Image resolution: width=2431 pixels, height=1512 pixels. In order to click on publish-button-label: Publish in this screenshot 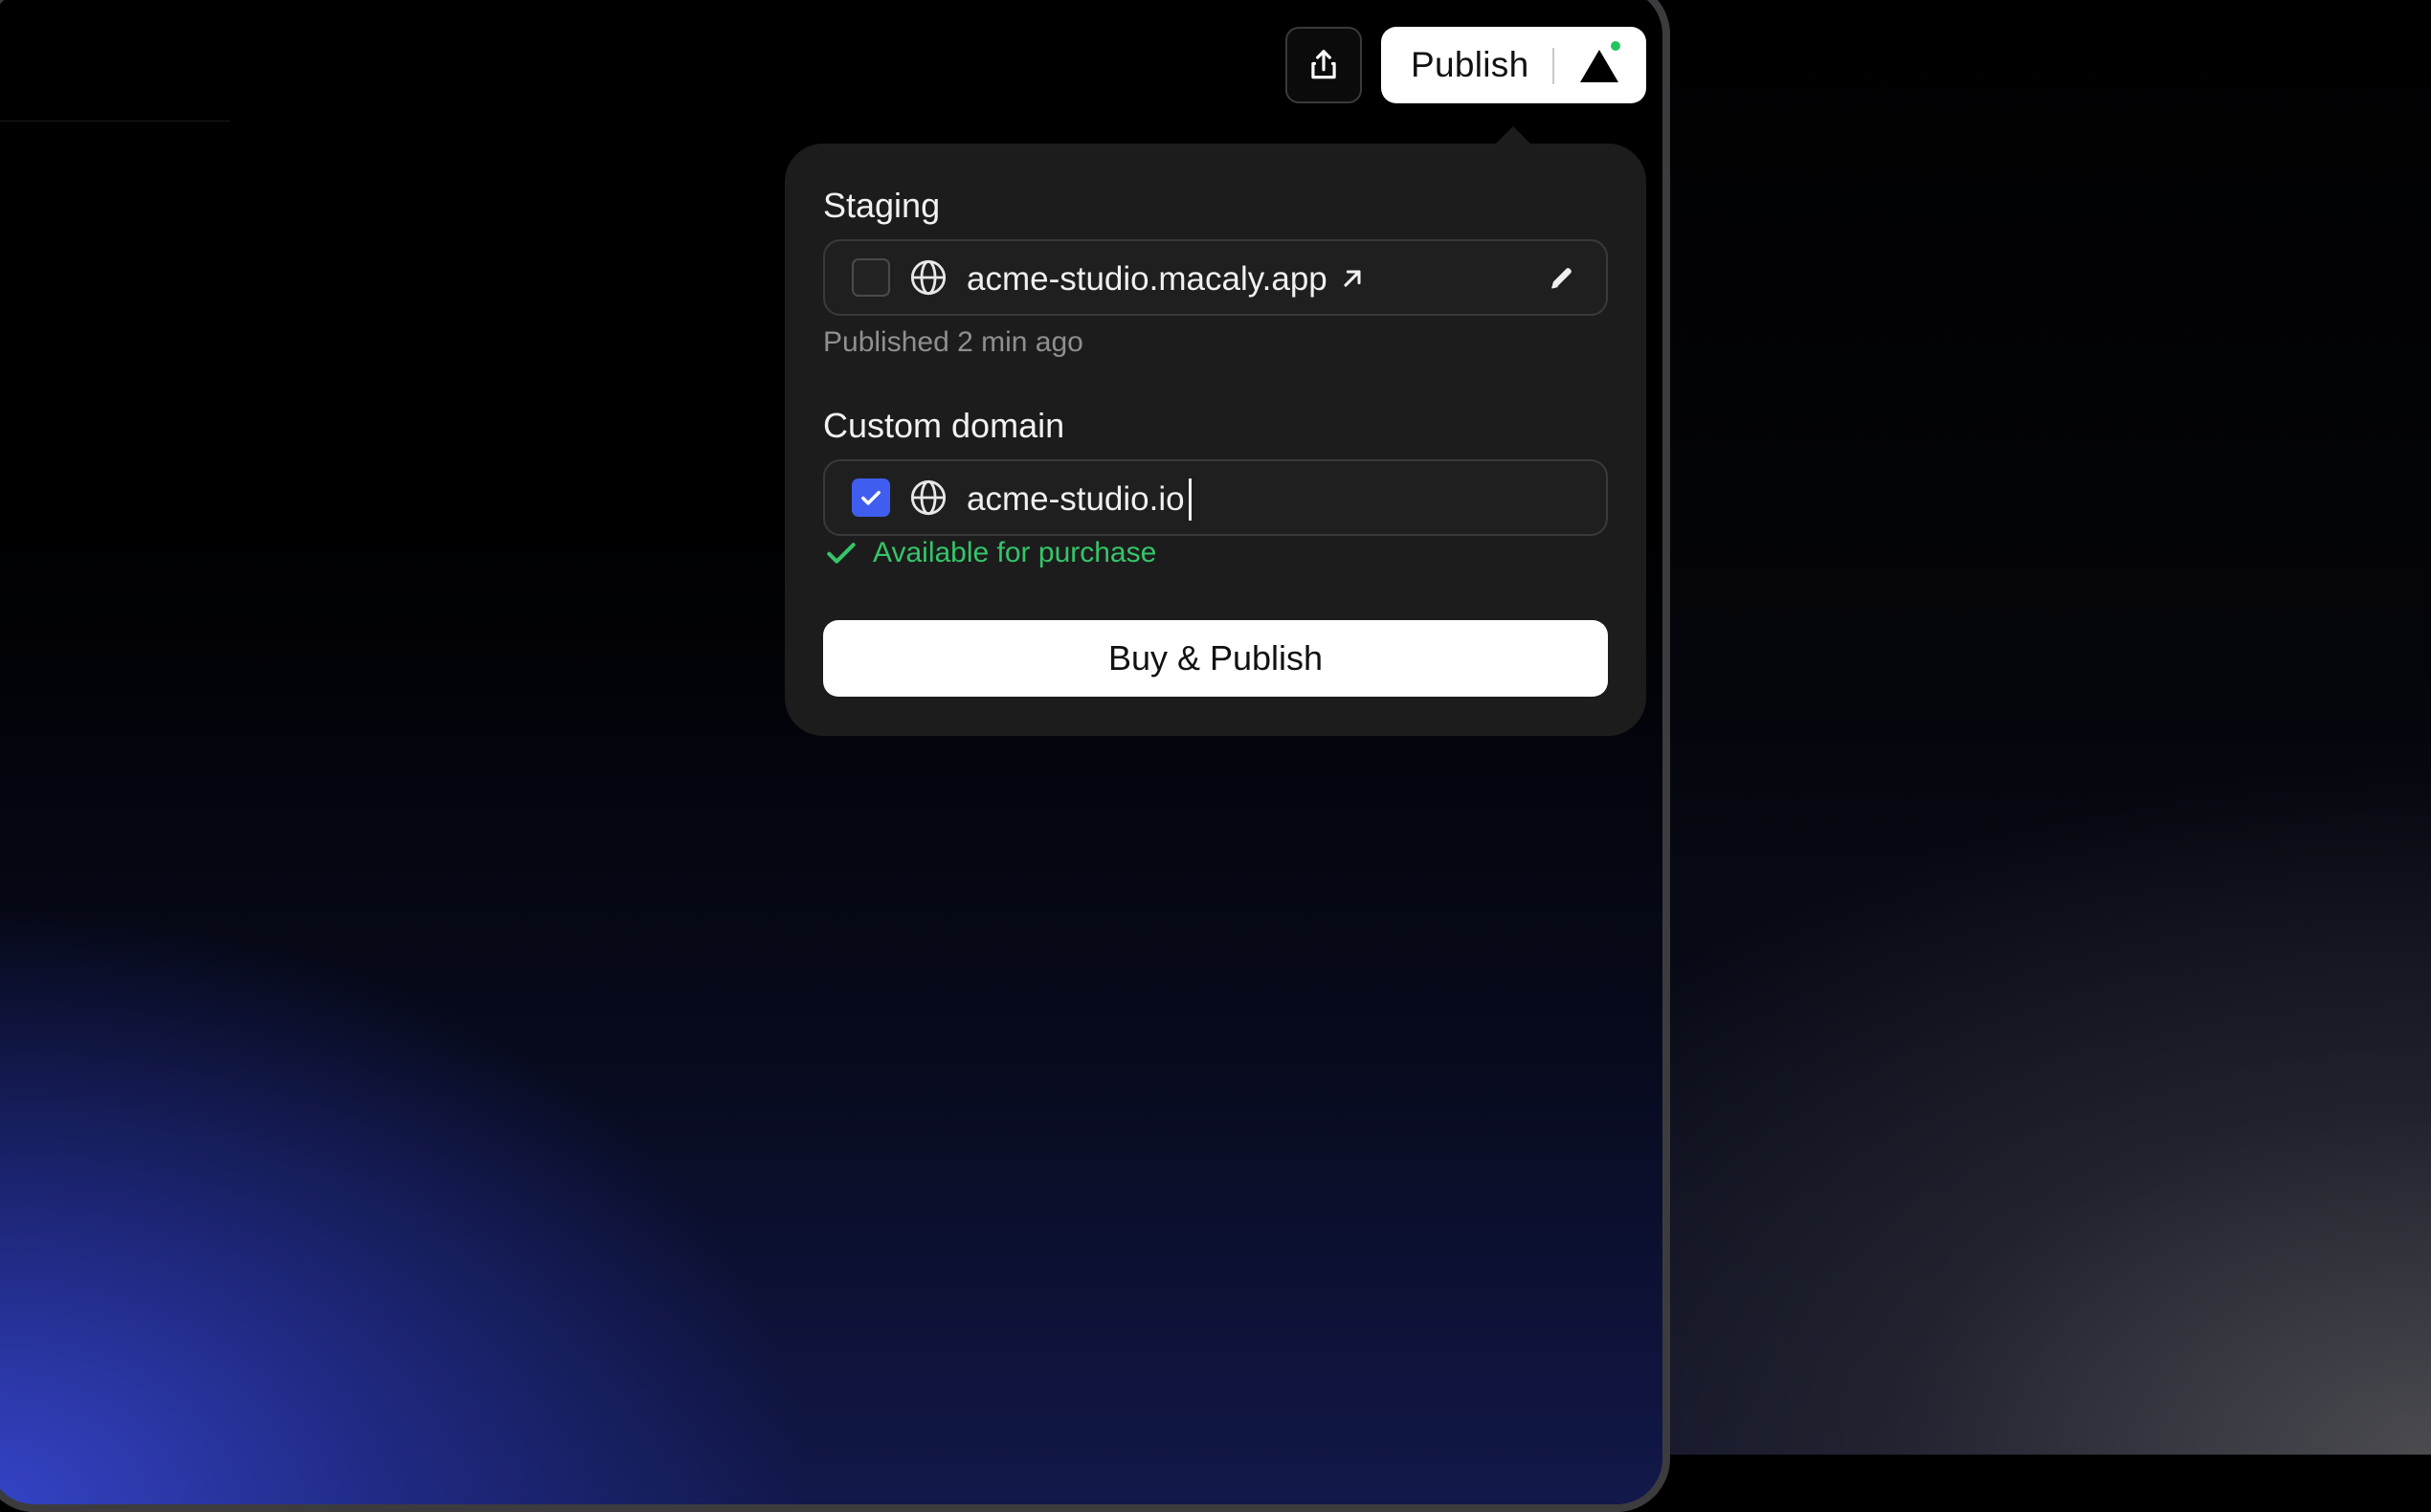, I will do `click(1470, 64)`.